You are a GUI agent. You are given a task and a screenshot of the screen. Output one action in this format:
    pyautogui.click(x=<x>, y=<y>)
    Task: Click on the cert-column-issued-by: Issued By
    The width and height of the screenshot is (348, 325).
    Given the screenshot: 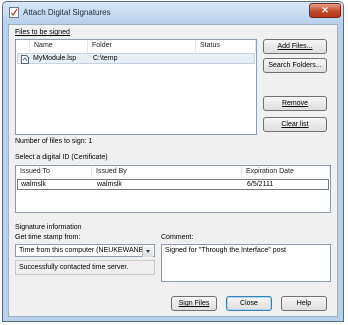 What is the action you would take?
    pyautogui.click(x=167, y=172)
    